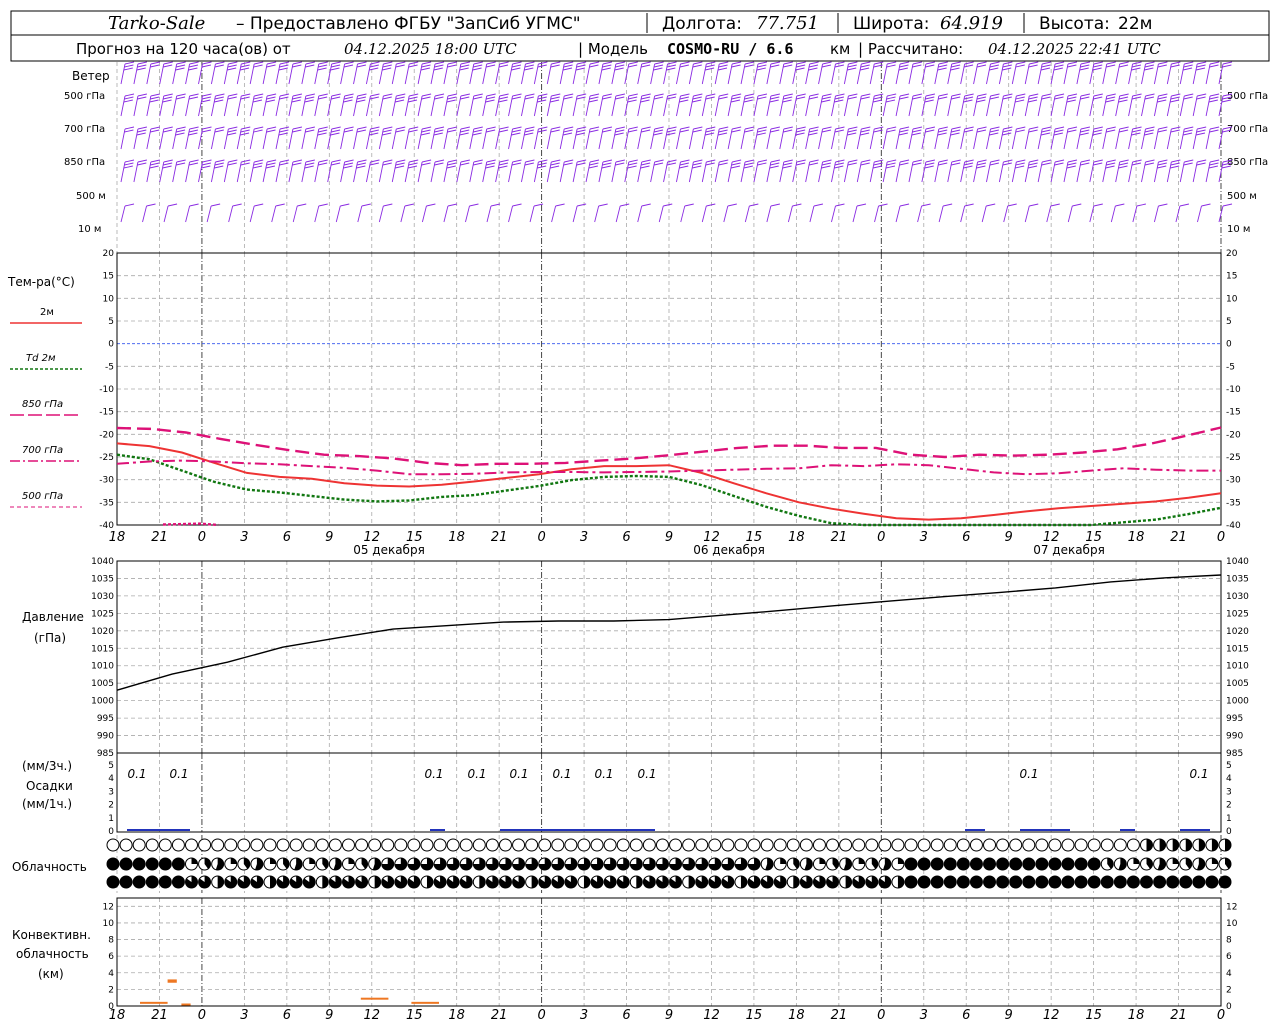 The width and height of the screenshot is (1280, 1024). What do you see at coordinates (111, 957) in the screenshot?
I see `conv-ytick-left: 6` at bounding box center [111, 957].